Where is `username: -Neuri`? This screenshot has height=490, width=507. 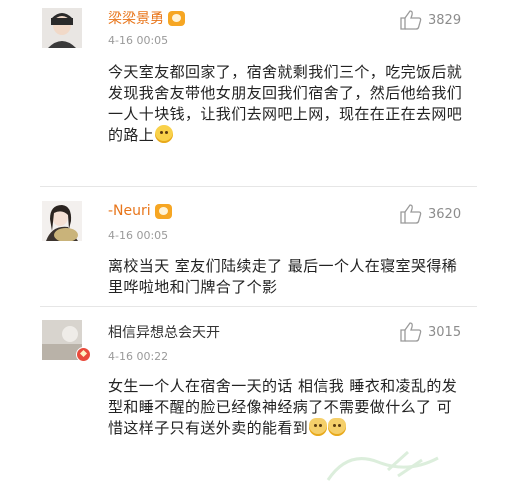
username: -Neuri is located at coordinates (140, 211).